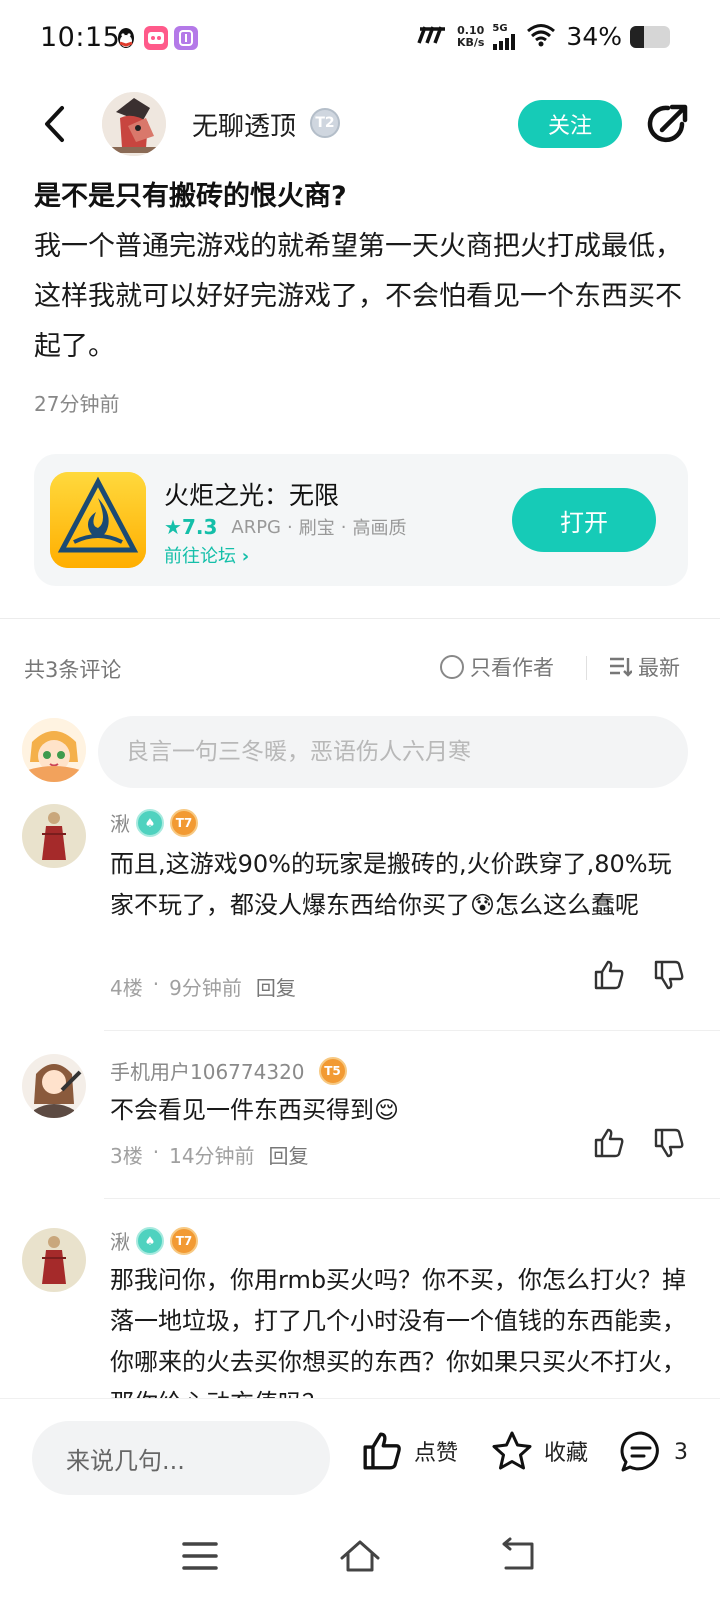 This screenshot has width=720, height=1600. Describe the element at coordinates (639, 1451) in the screenshot. I see `comment-bubble-icon` at that location.